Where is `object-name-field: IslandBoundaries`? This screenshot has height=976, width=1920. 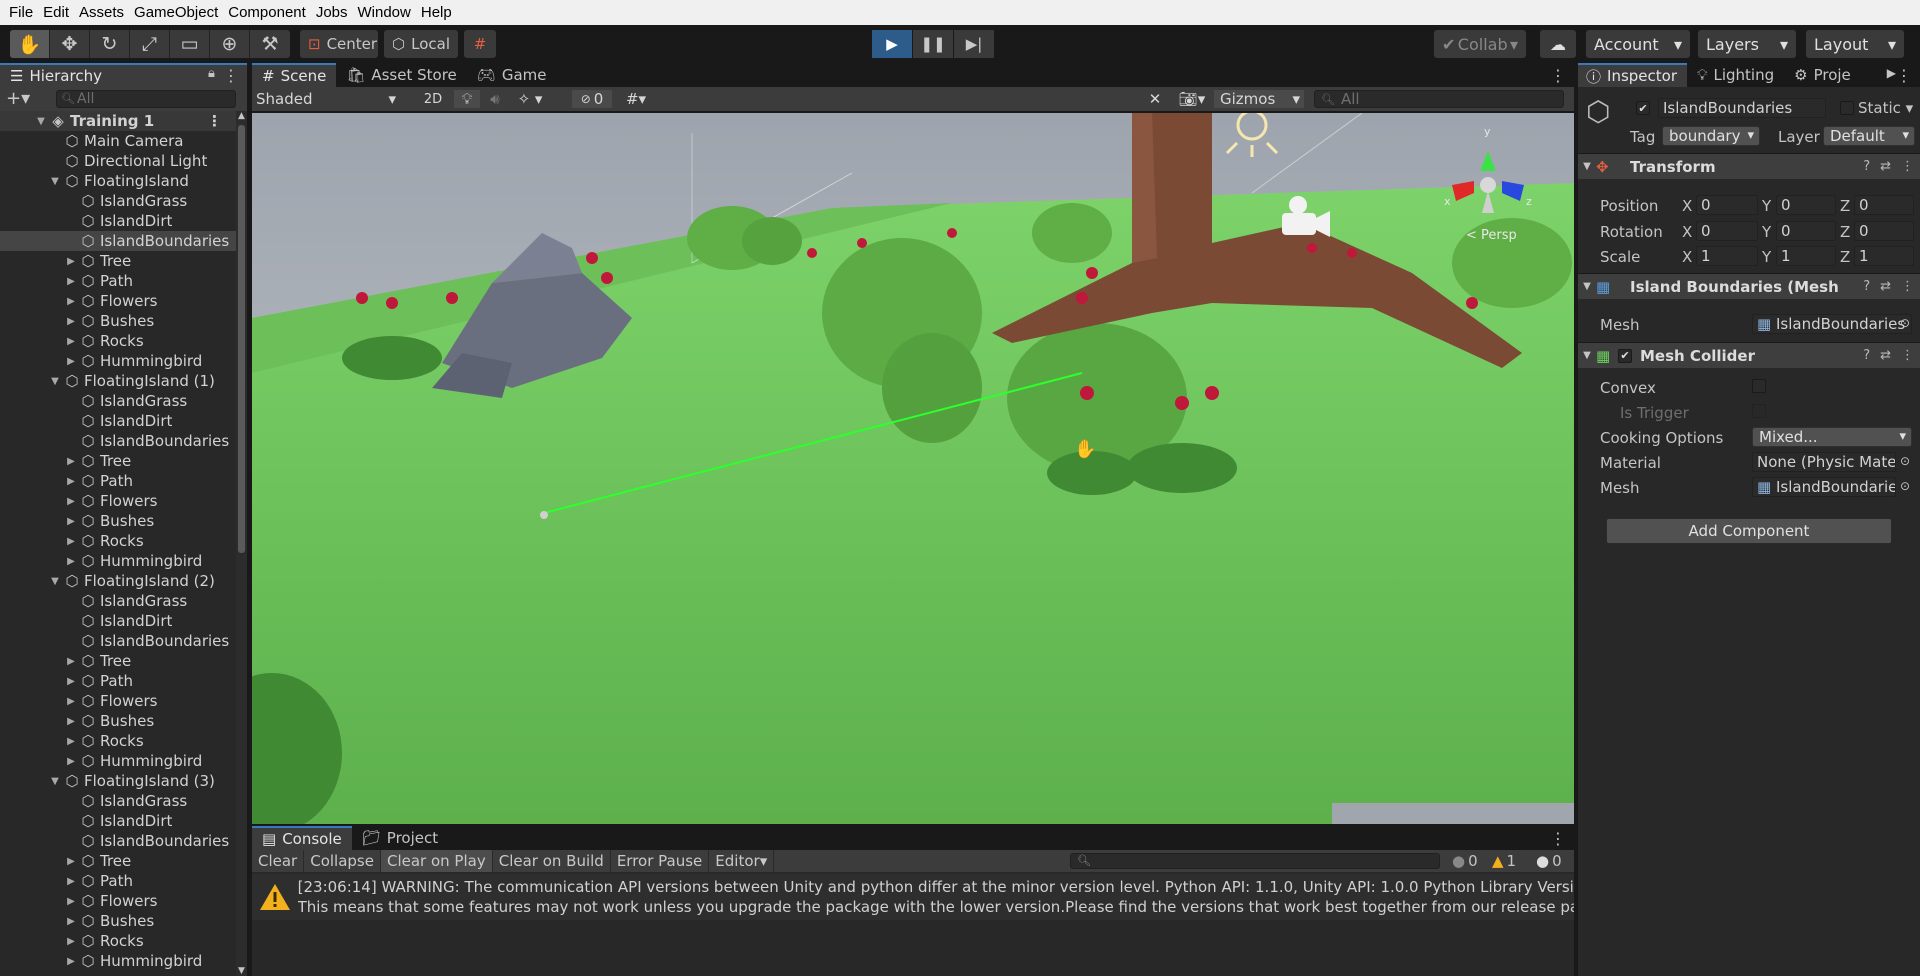 object-name-field: IslandBoundaries is located at coordinates (1742, 108).